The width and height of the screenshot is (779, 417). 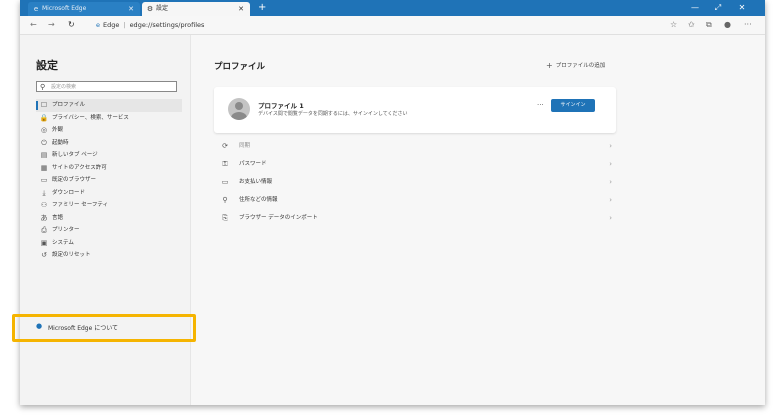 What do you see at coordinates (44, 167) in the screenshot?
I see `site-permissions-icon: ▦` at bounding box center [44, 167].